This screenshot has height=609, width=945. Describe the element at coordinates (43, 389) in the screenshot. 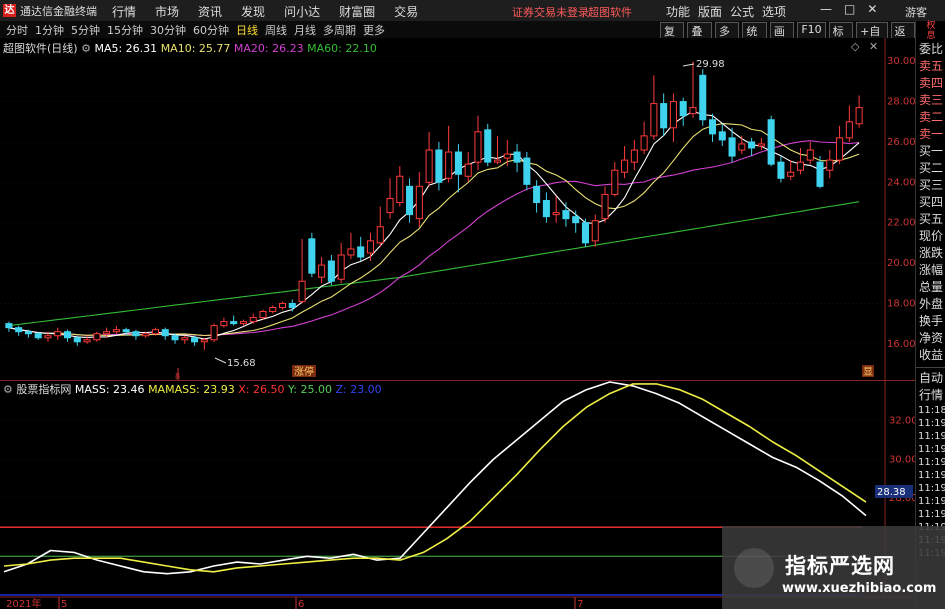

I see `indicator-name: 股票指标网` at that location.